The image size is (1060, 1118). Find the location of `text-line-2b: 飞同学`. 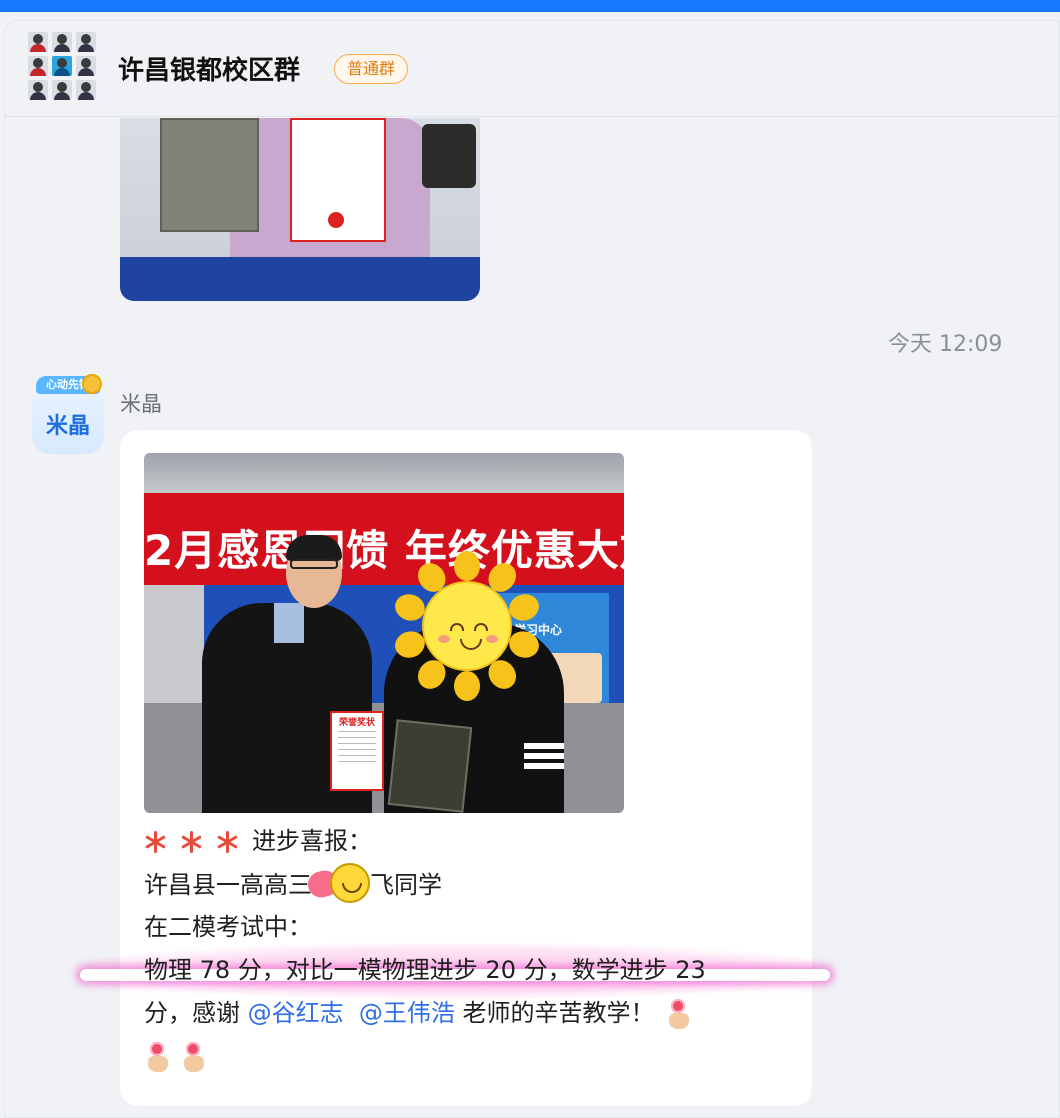

text-line-2b: 飞同学 is located at coordinates (406, 885).